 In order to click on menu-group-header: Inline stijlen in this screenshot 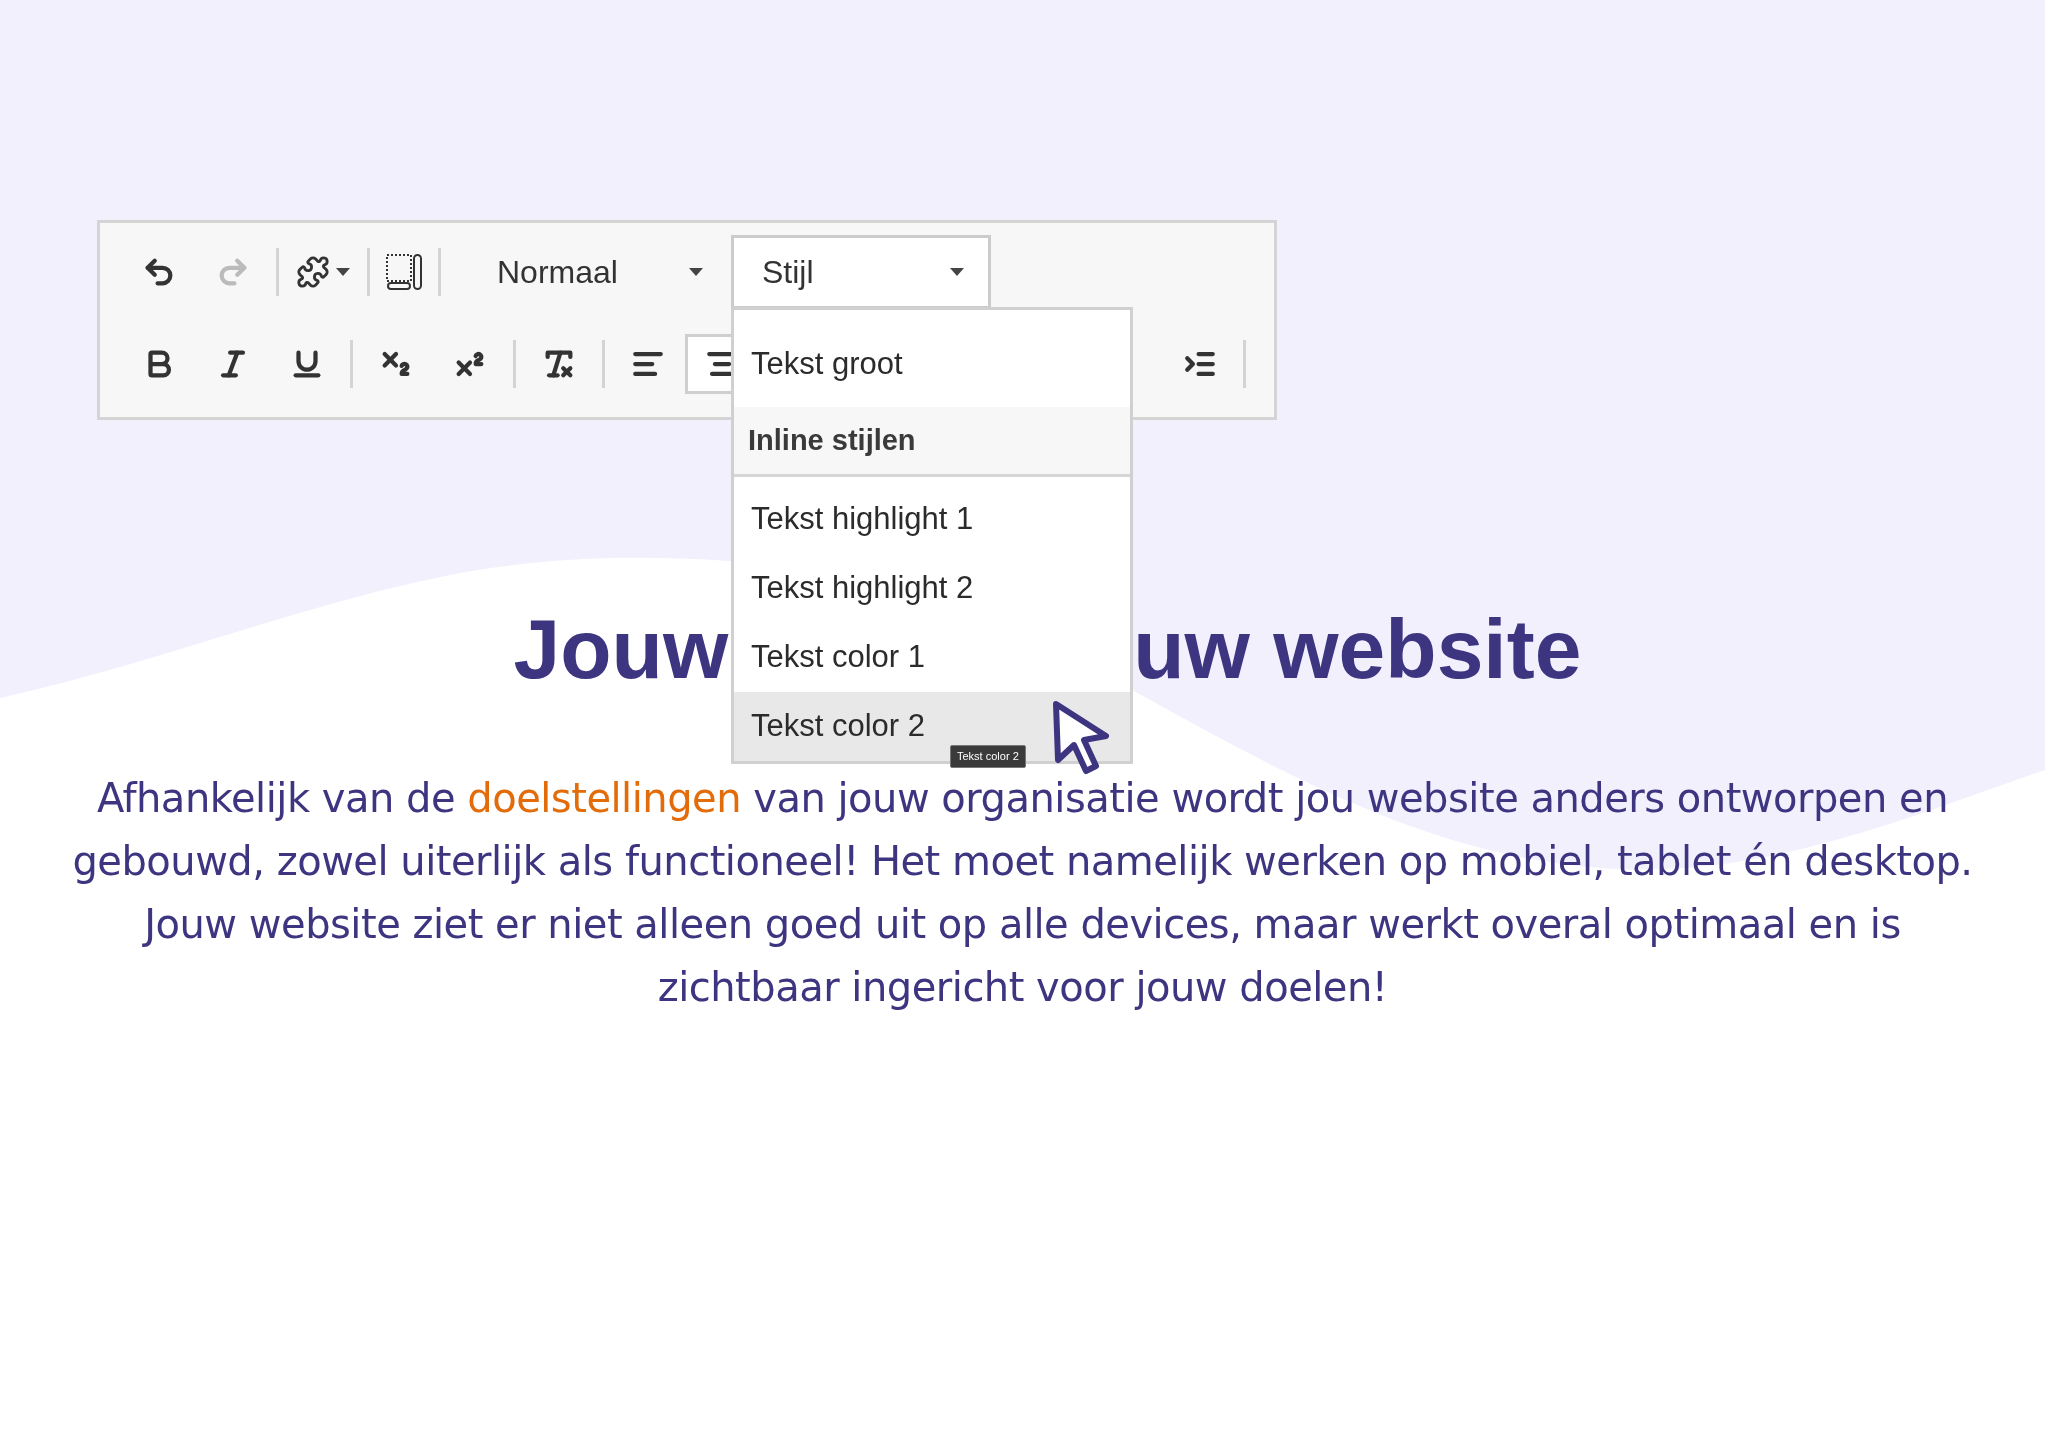, I will do `click(932, 442)`.